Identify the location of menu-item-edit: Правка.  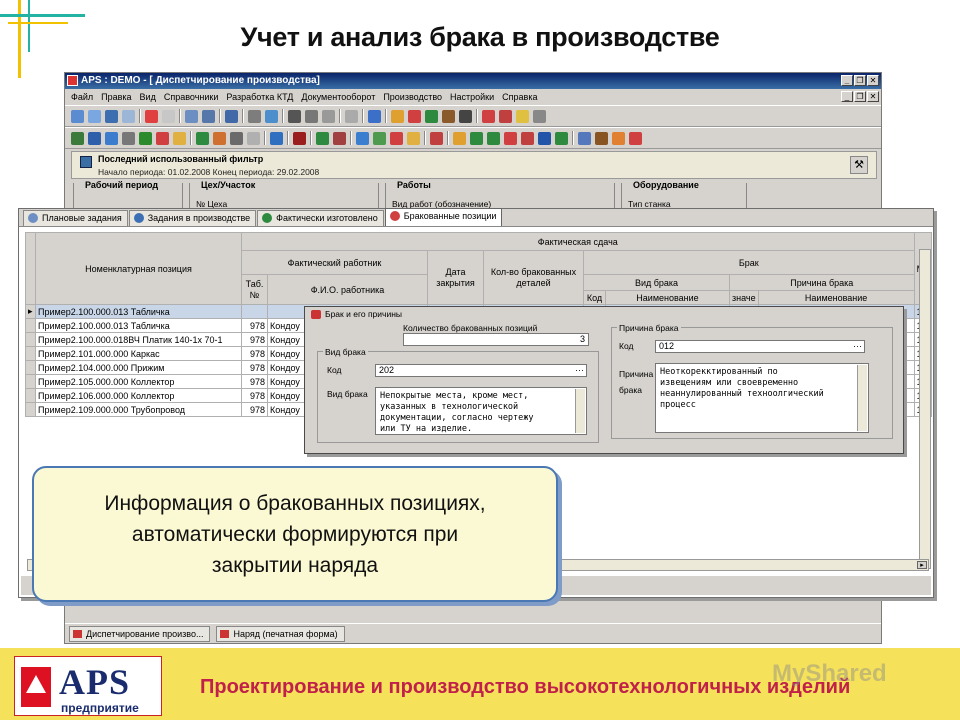
(116, 97).